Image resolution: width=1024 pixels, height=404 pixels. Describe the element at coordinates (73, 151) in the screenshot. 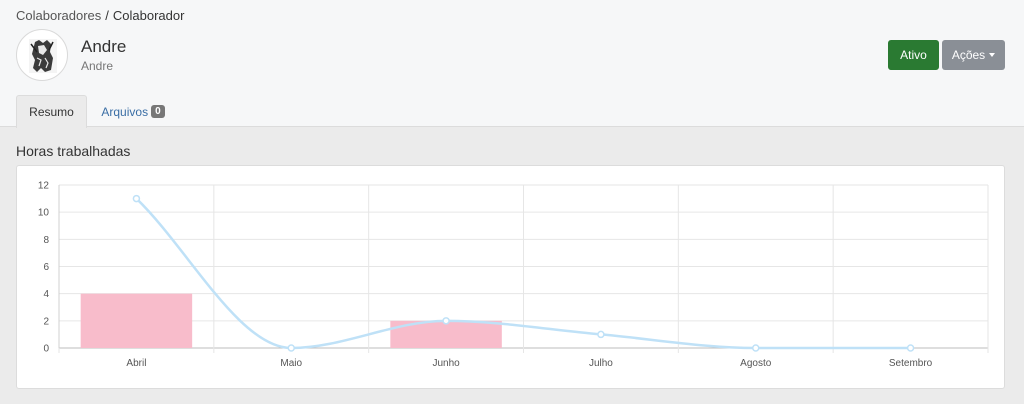

I see `section-title: Horas trabalhadas` at that location.